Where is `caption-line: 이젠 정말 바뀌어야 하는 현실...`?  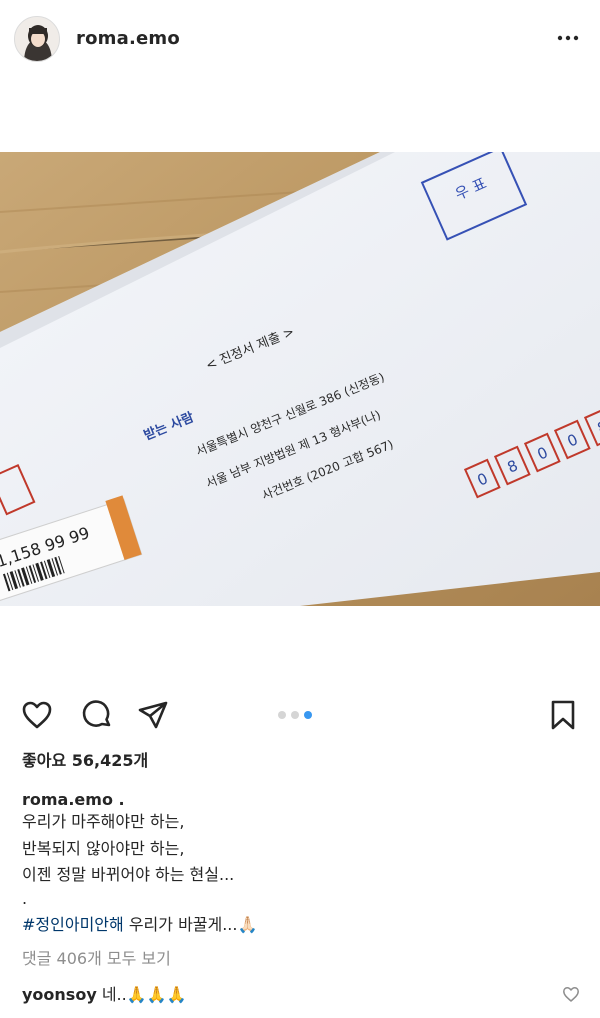 caption-line: 이젠 정말 바뀌어야 하는 현실... is located at coordinates (128, 874).